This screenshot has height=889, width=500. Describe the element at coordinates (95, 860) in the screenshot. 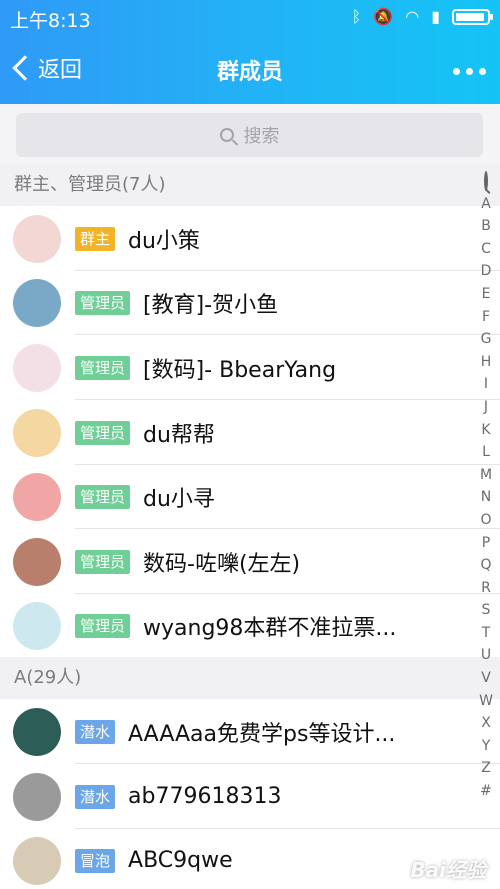

I see `role-badge: 冒泡` at that location.